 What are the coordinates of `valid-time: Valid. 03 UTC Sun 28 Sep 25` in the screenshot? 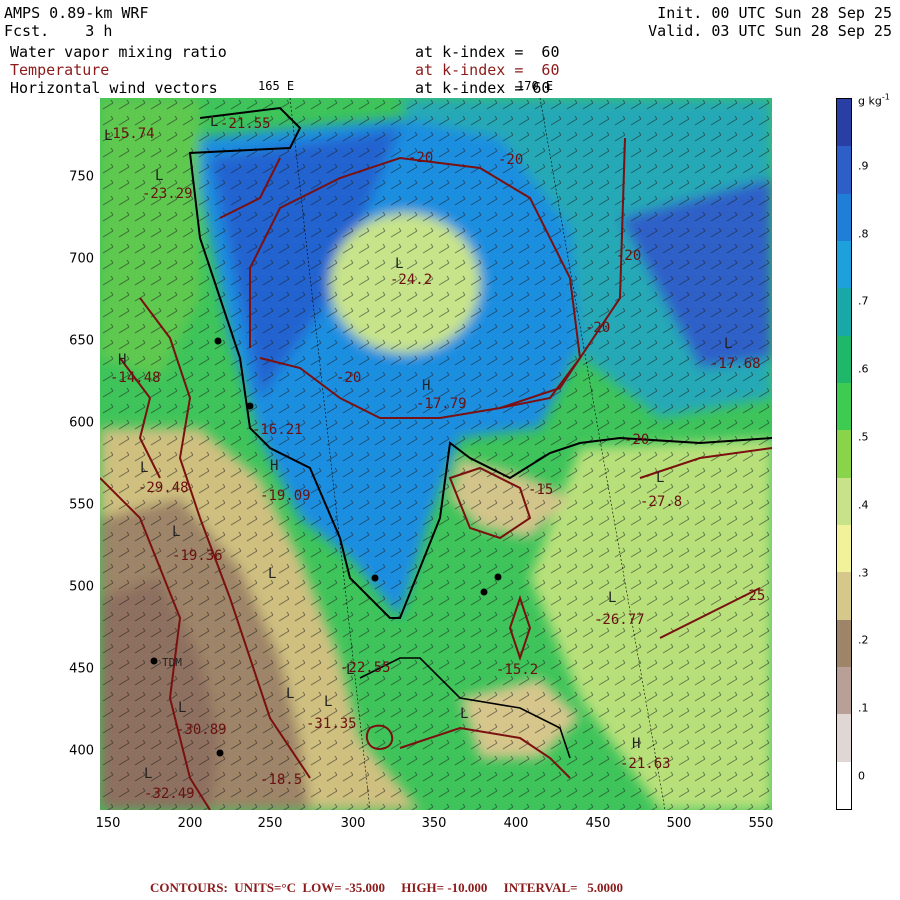 It's located at (770, 31).